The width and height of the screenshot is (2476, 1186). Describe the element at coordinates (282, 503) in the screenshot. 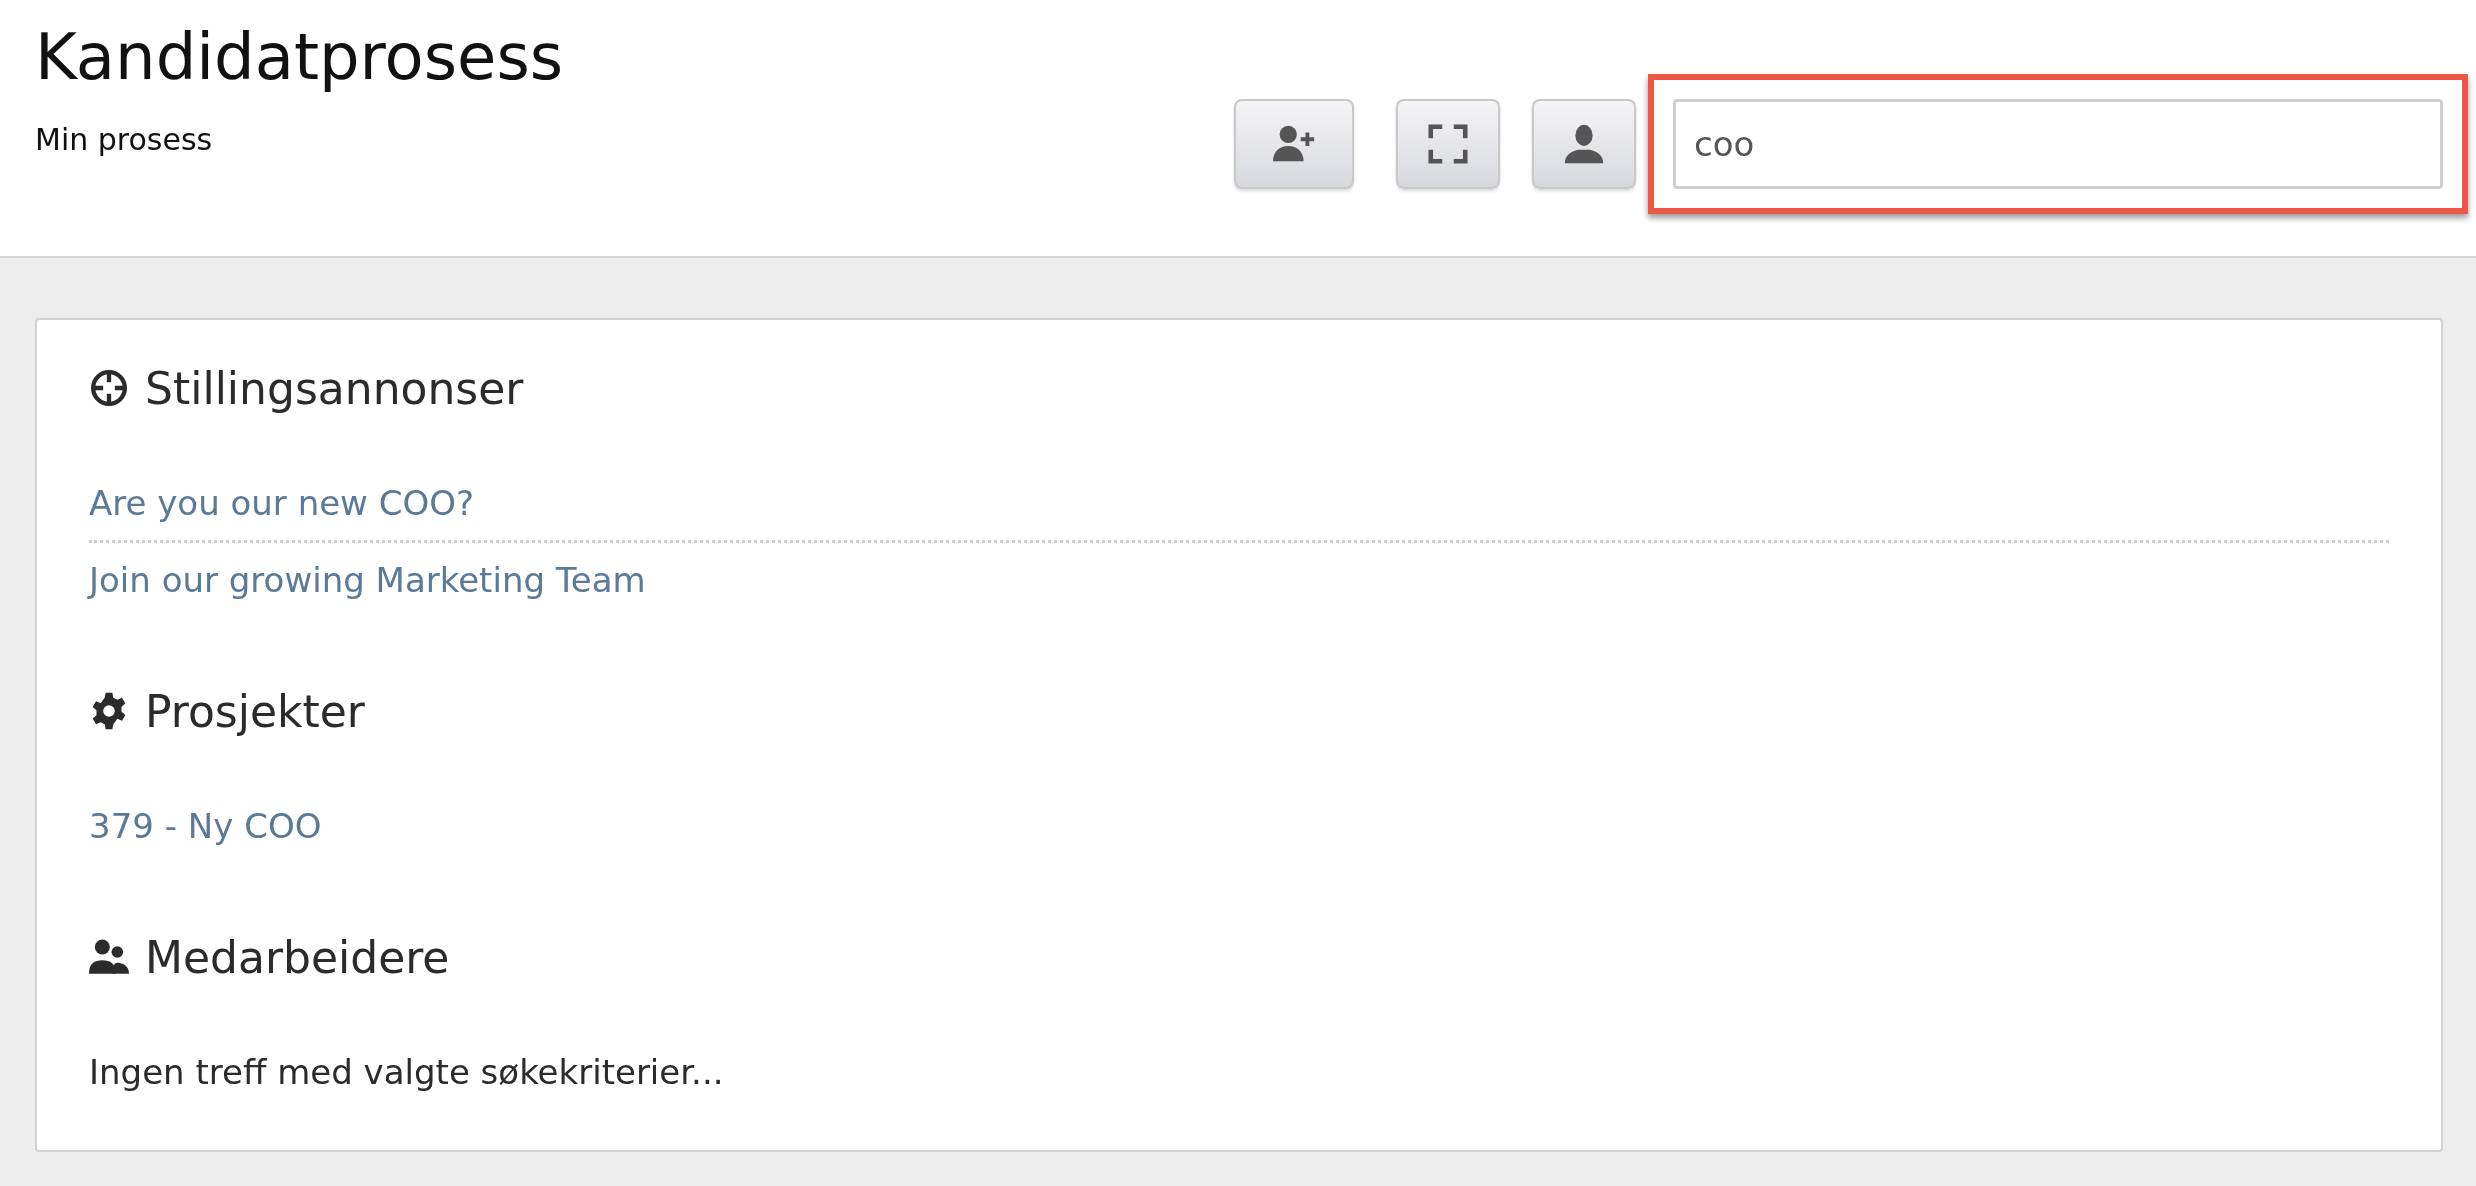

I see `result-link: Are you our new COO?` at that location.